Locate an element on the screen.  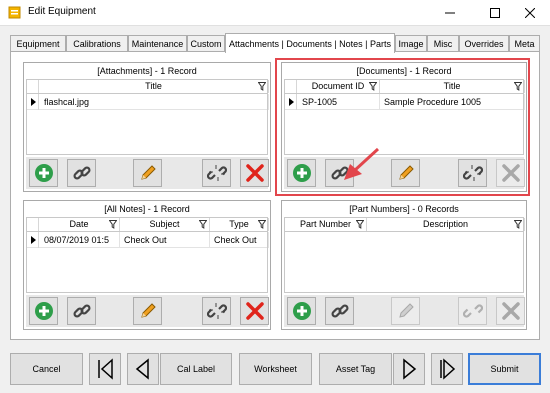
first-record-icon is located at coordinates (105, 369).